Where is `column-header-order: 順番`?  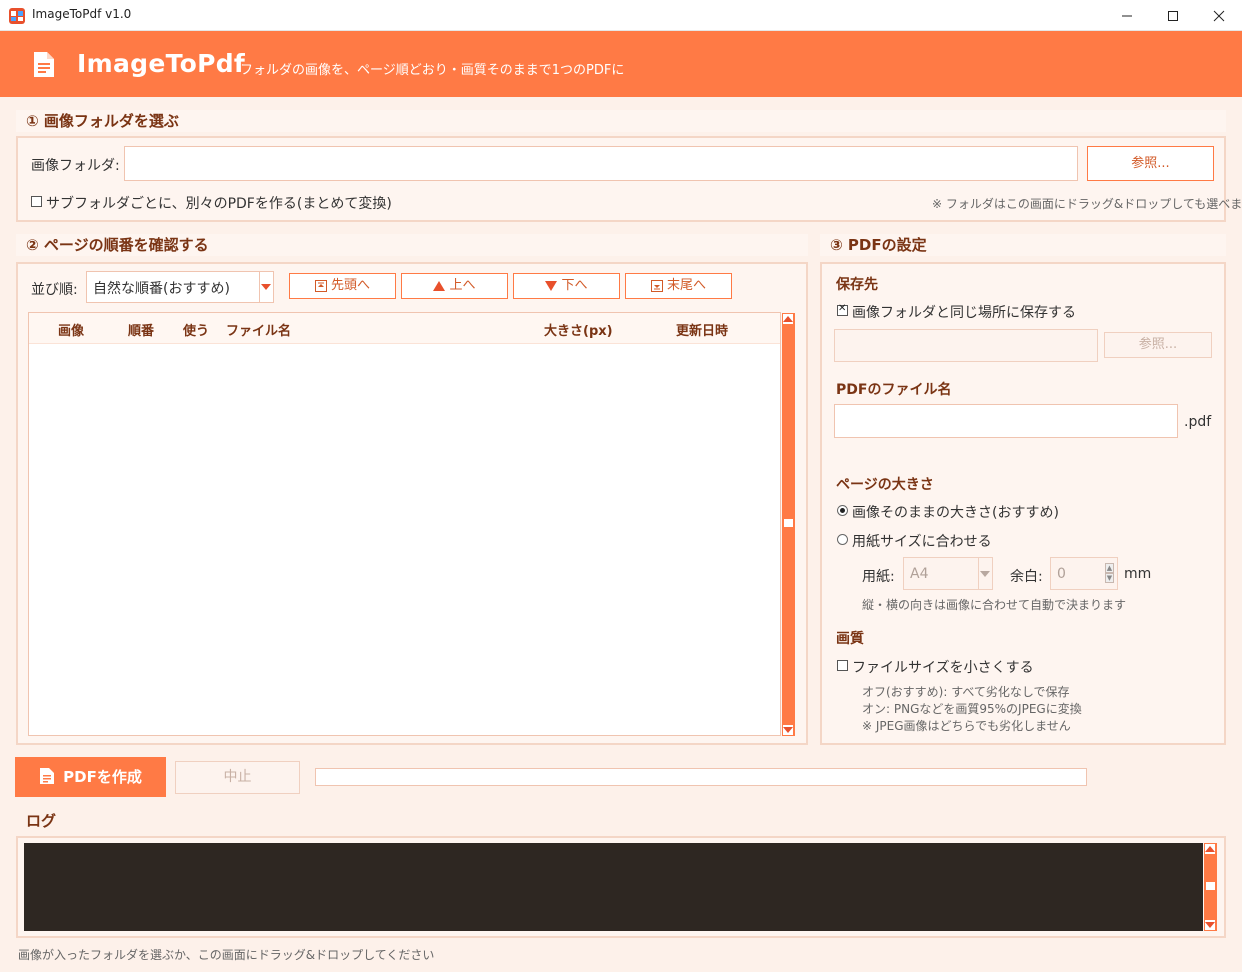
column-header-order: 順番 is located at coordinates (141, 329).